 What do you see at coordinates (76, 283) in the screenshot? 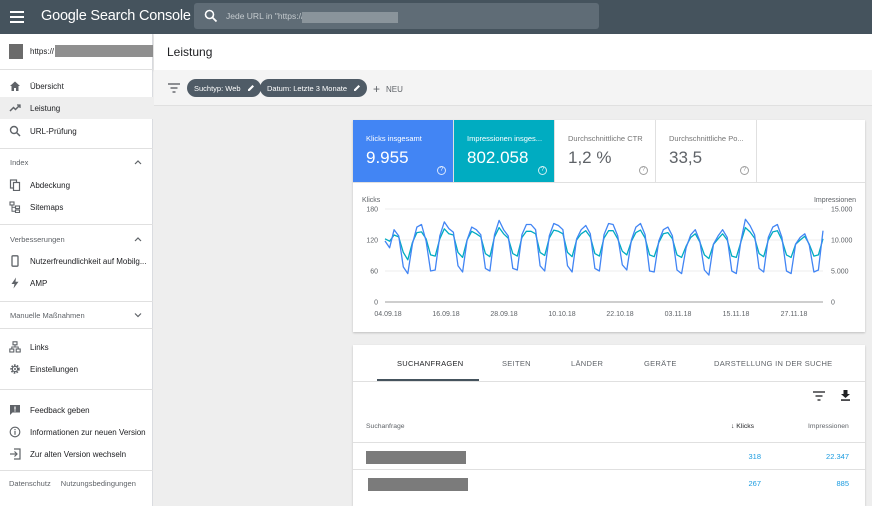
I see `sidebar-item-amp: AMP` at bounding box center [76, 283].